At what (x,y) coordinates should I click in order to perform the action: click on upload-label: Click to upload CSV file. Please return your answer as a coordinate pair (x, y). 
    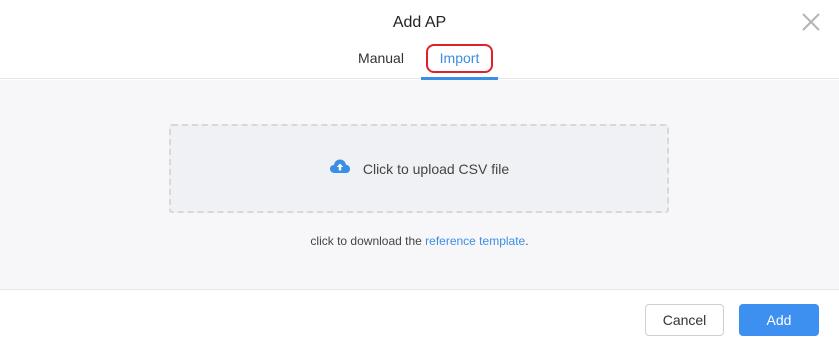
    Looking at the image, I should click on (436, 168).